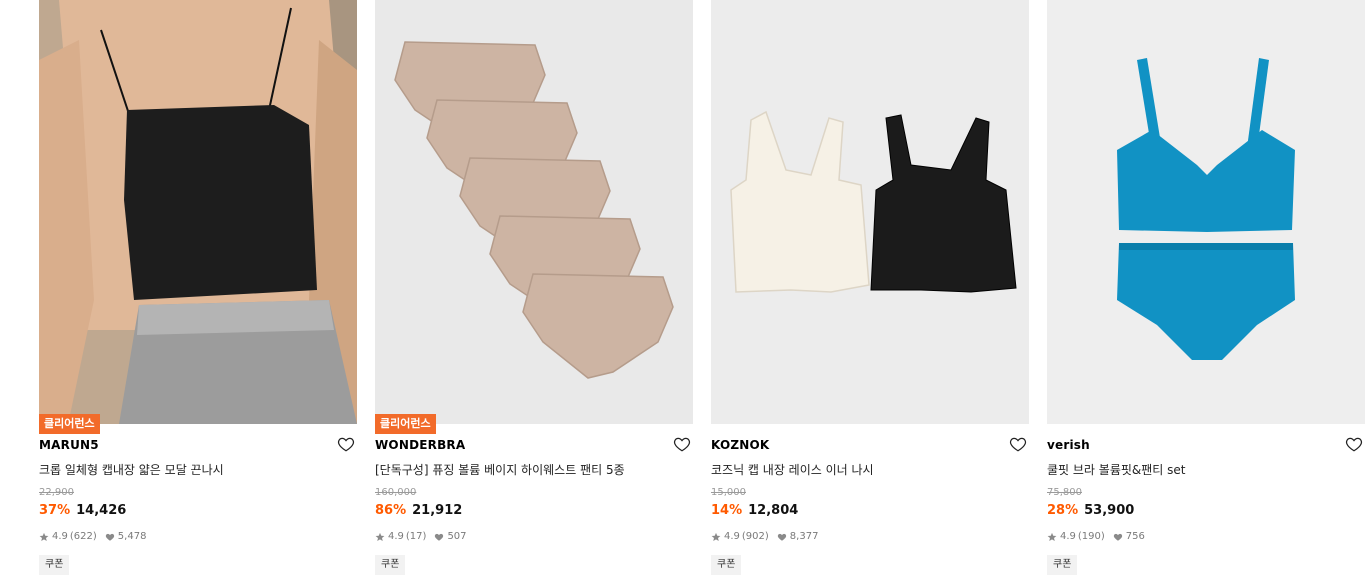 This screenshot has height=585, width=1372. I want to click on price-row: 14% 12,804, so click(754, 510).